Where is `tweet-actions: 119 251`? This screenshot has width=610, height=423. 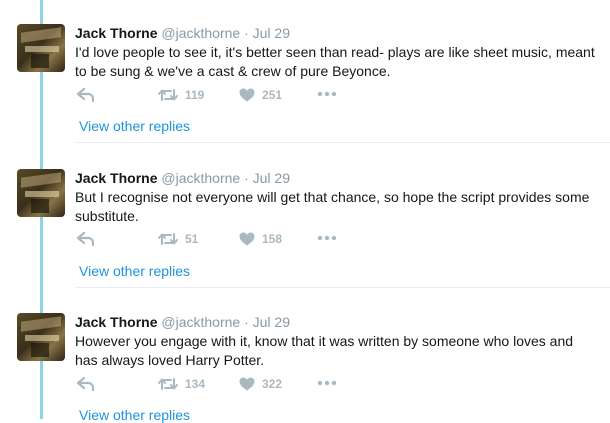
tweet-actions: 119 251 is located at coordinates (225, 98).